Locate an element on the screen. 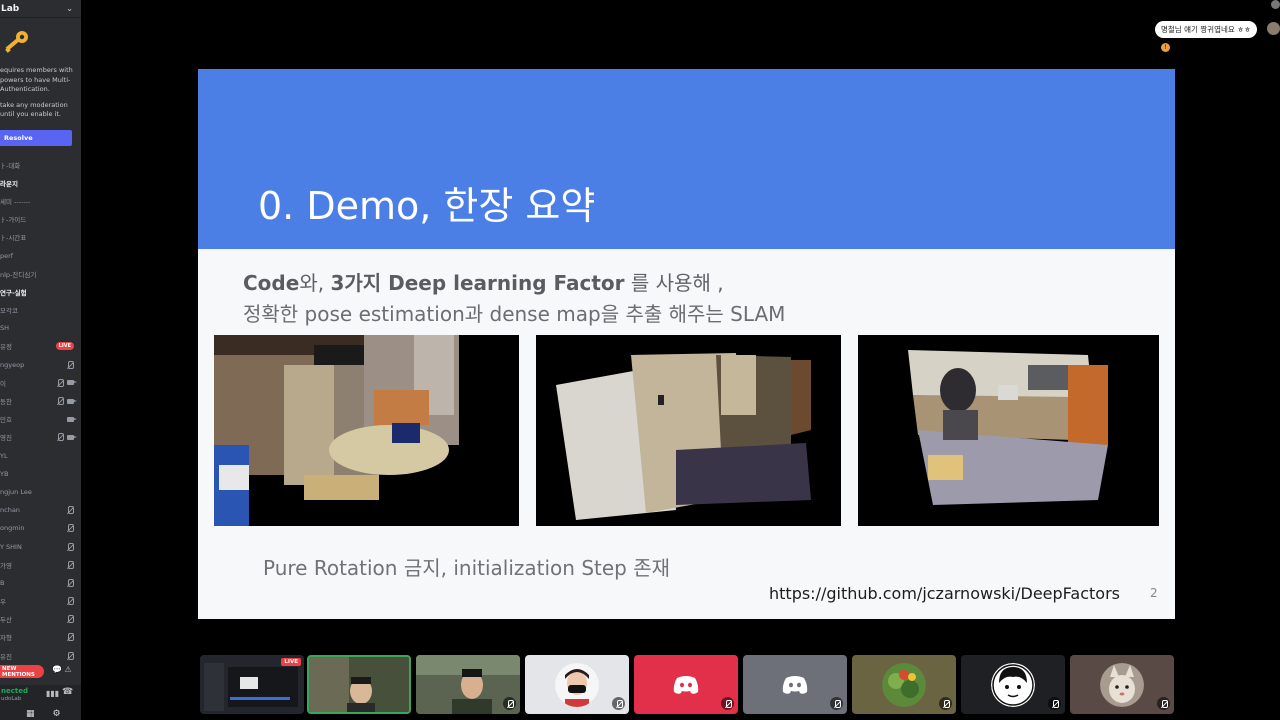 This screenshot has width=1280, height=720. sidebar-channel-label: perf is located at coordinates (7, 255).